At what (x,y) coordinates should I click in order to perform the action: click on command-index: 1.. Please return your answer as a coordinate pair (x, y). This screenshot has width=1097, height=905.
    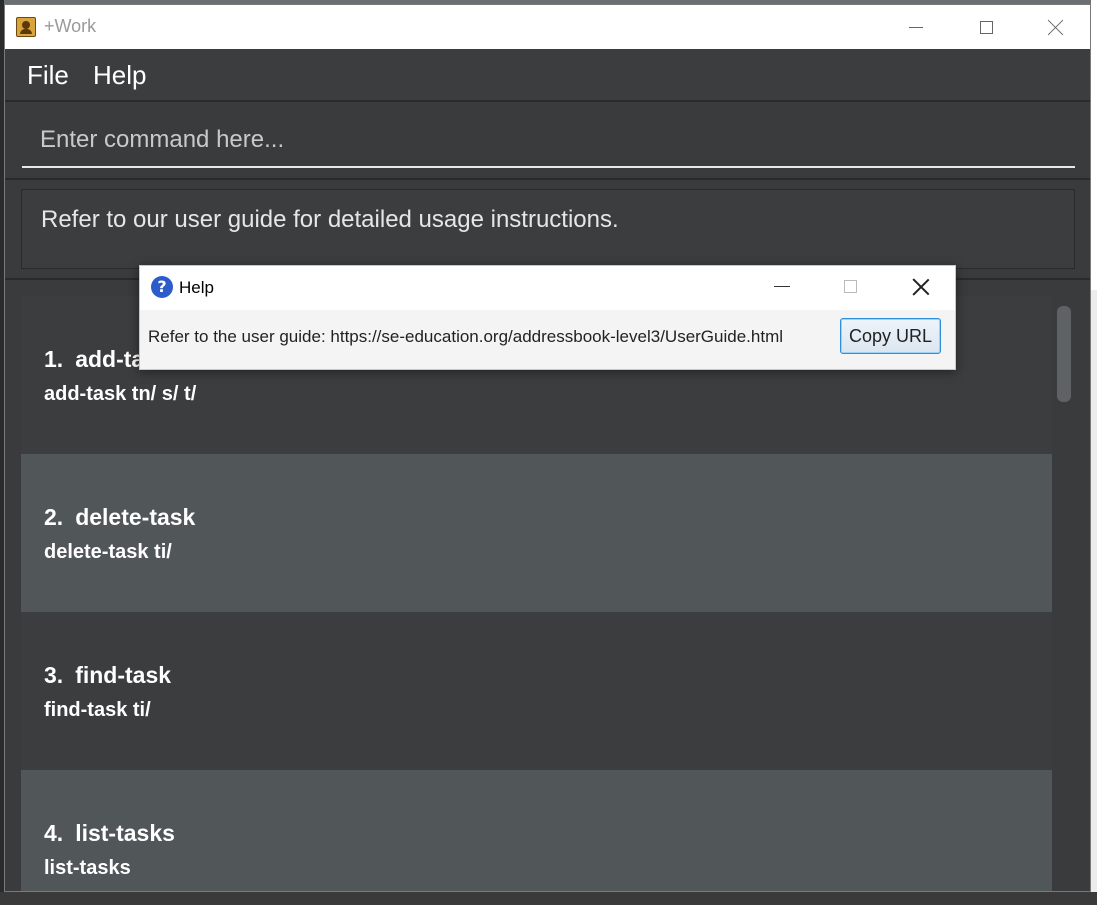
    Looking at the image, I should click on (54, 359).